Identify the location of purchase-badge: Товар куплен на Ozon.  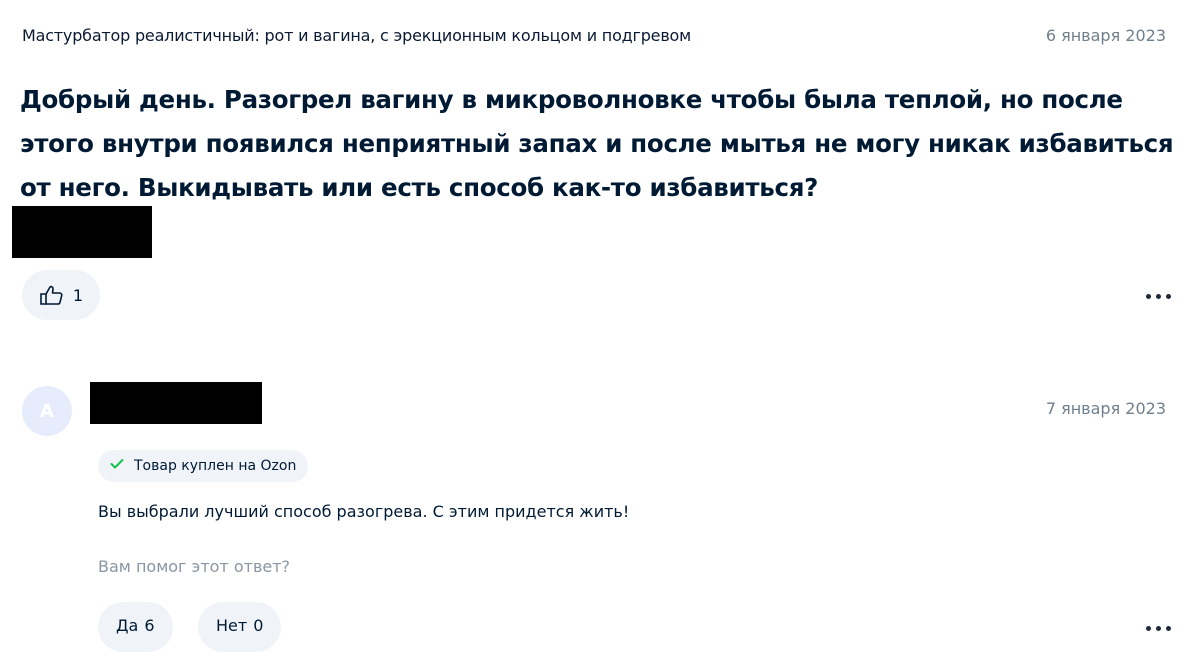
(203, 466).